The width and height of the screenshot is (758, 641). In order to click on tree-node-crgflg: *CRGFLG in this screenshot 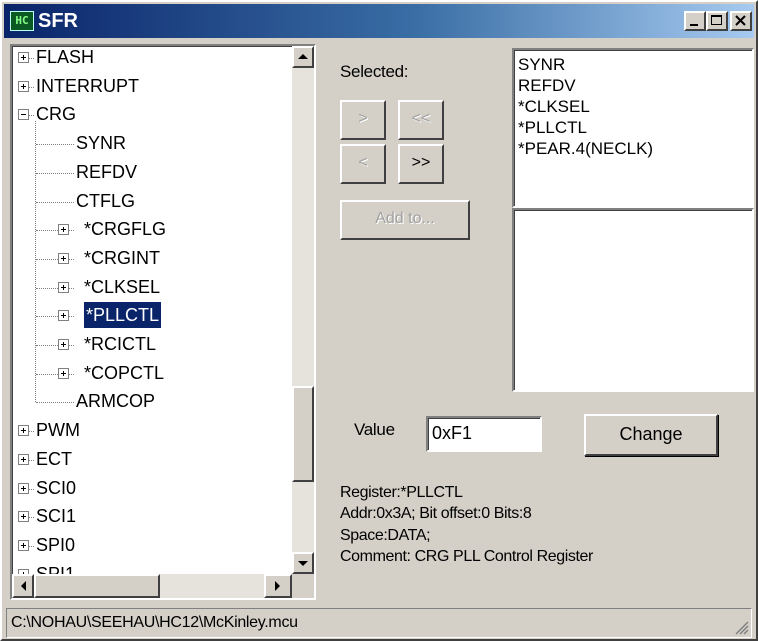, I will do `click(152, 229)`.